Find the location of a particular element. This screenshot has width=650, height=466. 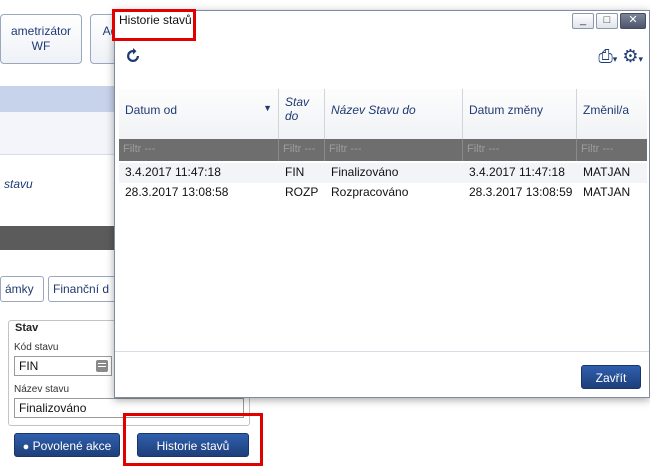

gear-icon: ⚙ is located at coordinates (630, 56).